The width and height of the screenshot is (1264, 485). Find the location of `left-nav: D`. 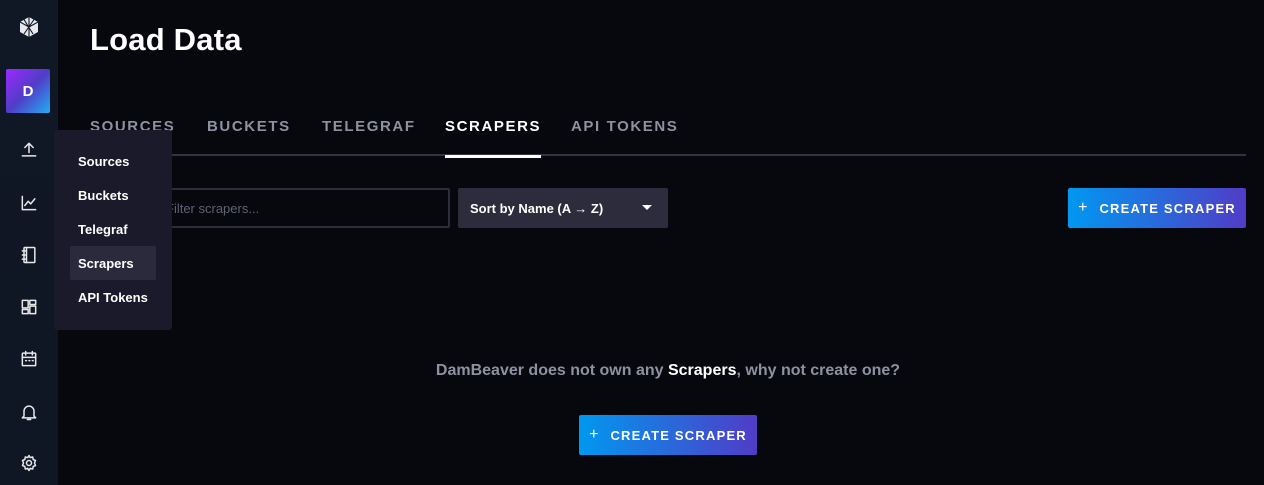

left-nav: D is located at coordinates (29, 242).